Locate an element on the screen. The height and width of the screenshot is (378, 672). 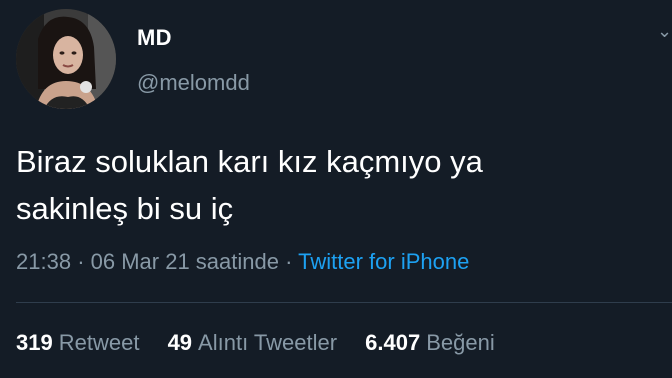
likes-stat: 6.407 Beğeni is located at coordinates (430, 342).